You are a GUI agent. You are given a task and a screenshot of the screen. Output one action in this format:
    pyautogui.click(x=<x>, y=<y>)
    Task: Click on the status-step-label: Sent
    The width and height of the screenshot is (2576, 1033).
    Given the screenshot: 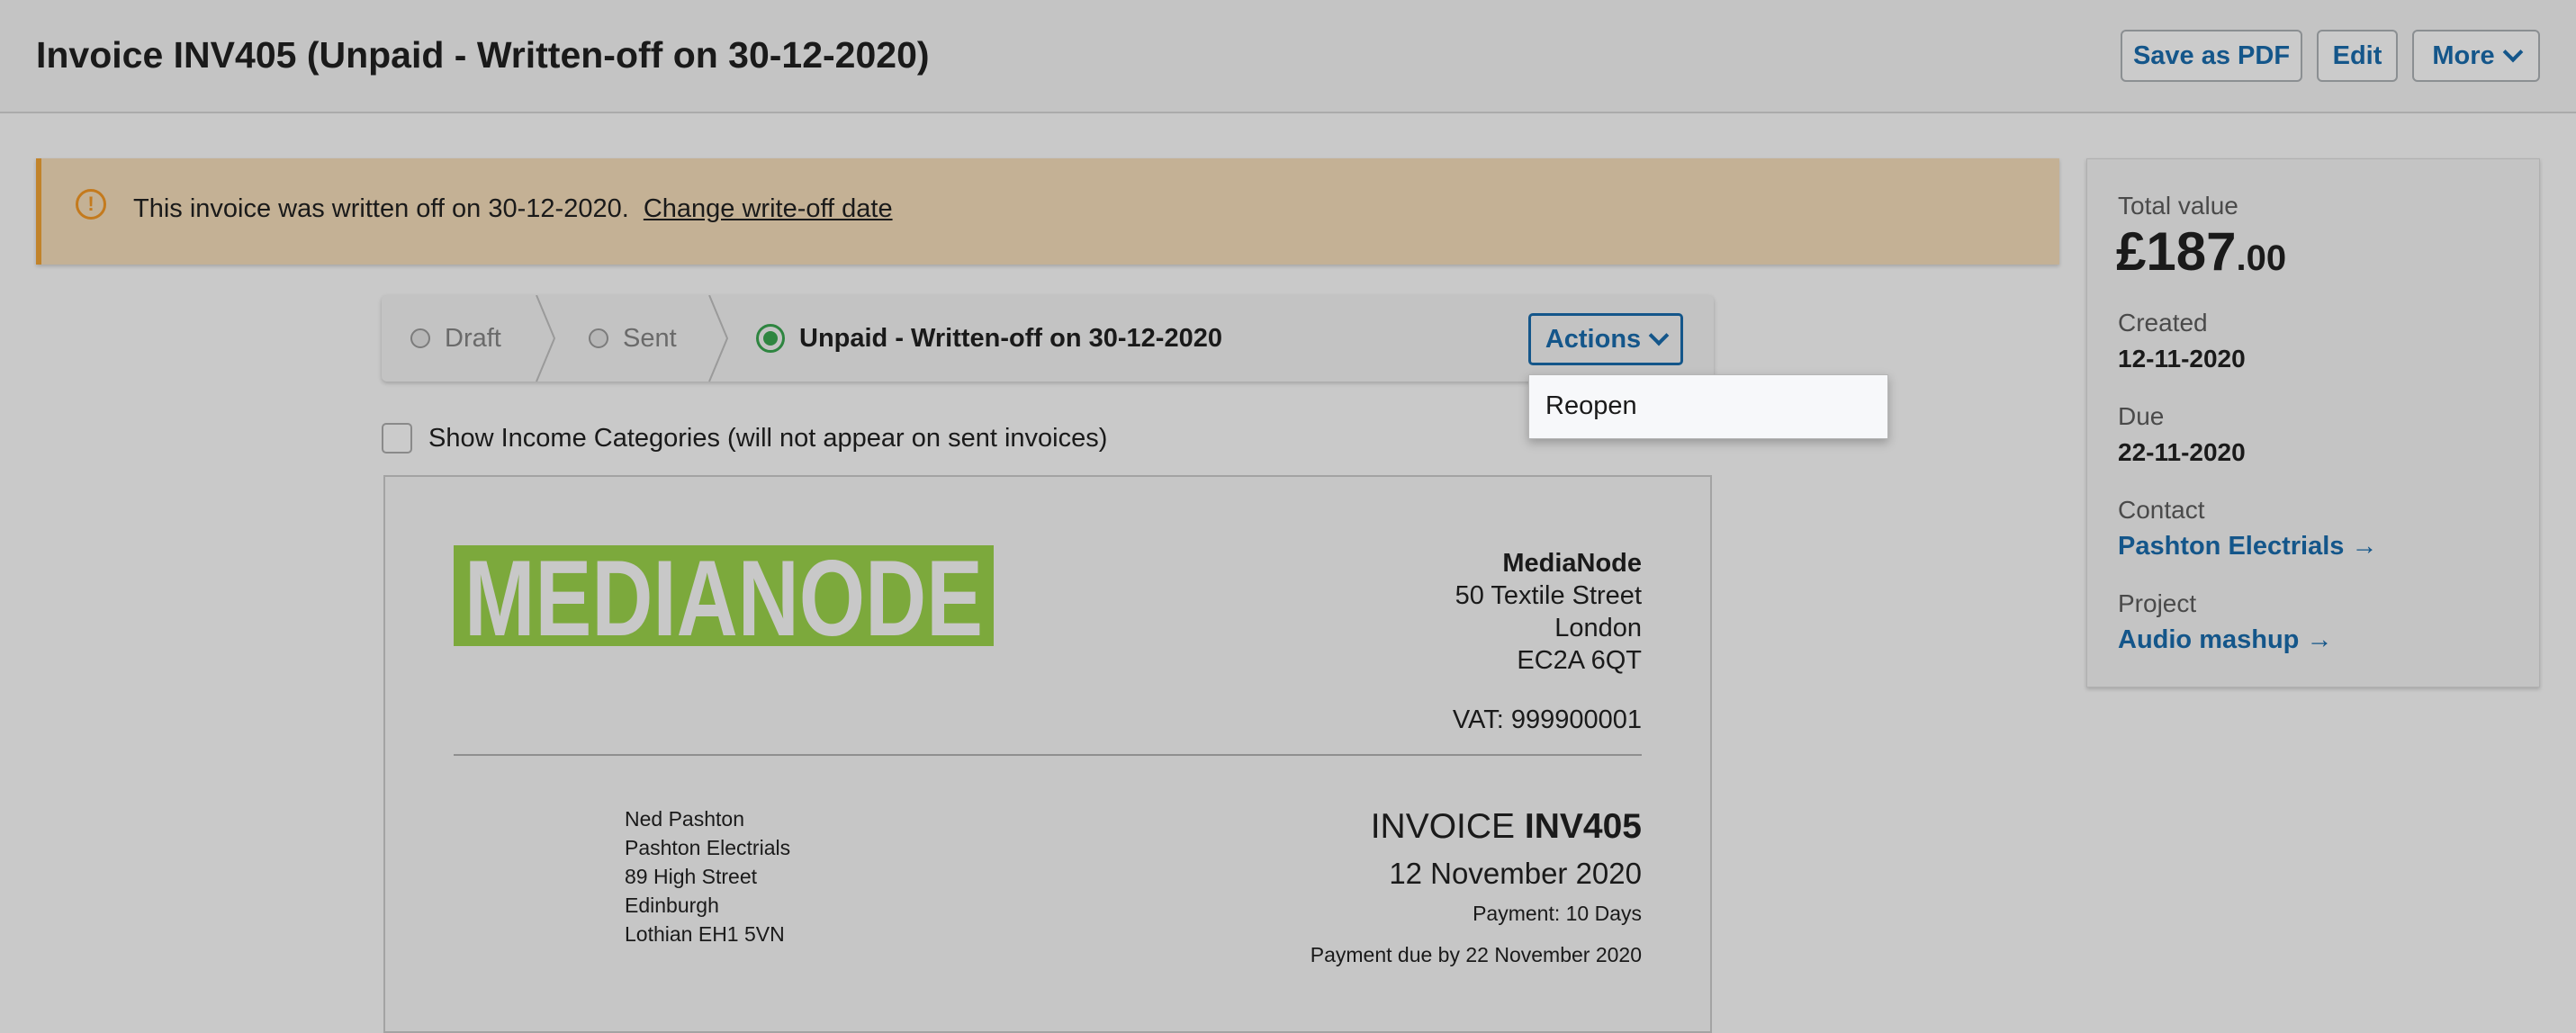 What is the action you would take?
    pyautogui.click(x=650, y=338)
    